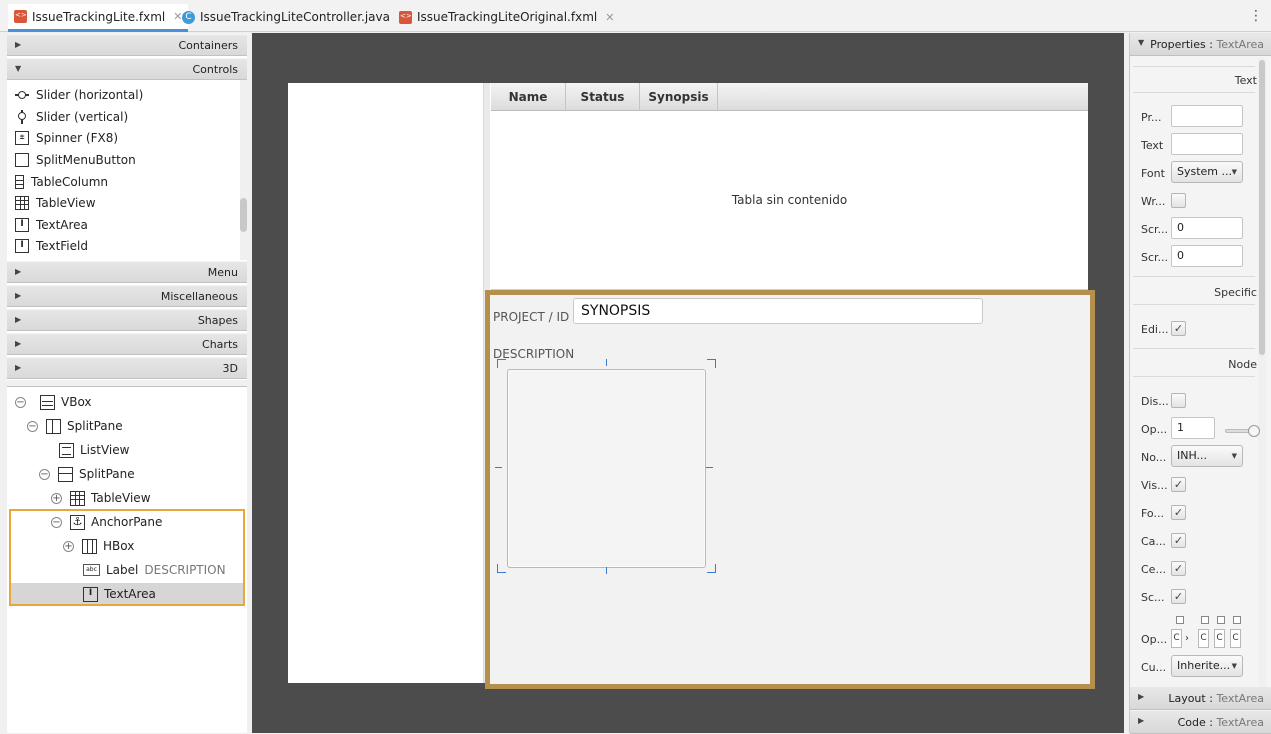 The height and width of the screenshot is (734, 1271). What do you see at coordinates (66, 138) in the screenshot?
I see `library-item-spinner: ± Spinner (FX8)` at bounding box center [66, 138].